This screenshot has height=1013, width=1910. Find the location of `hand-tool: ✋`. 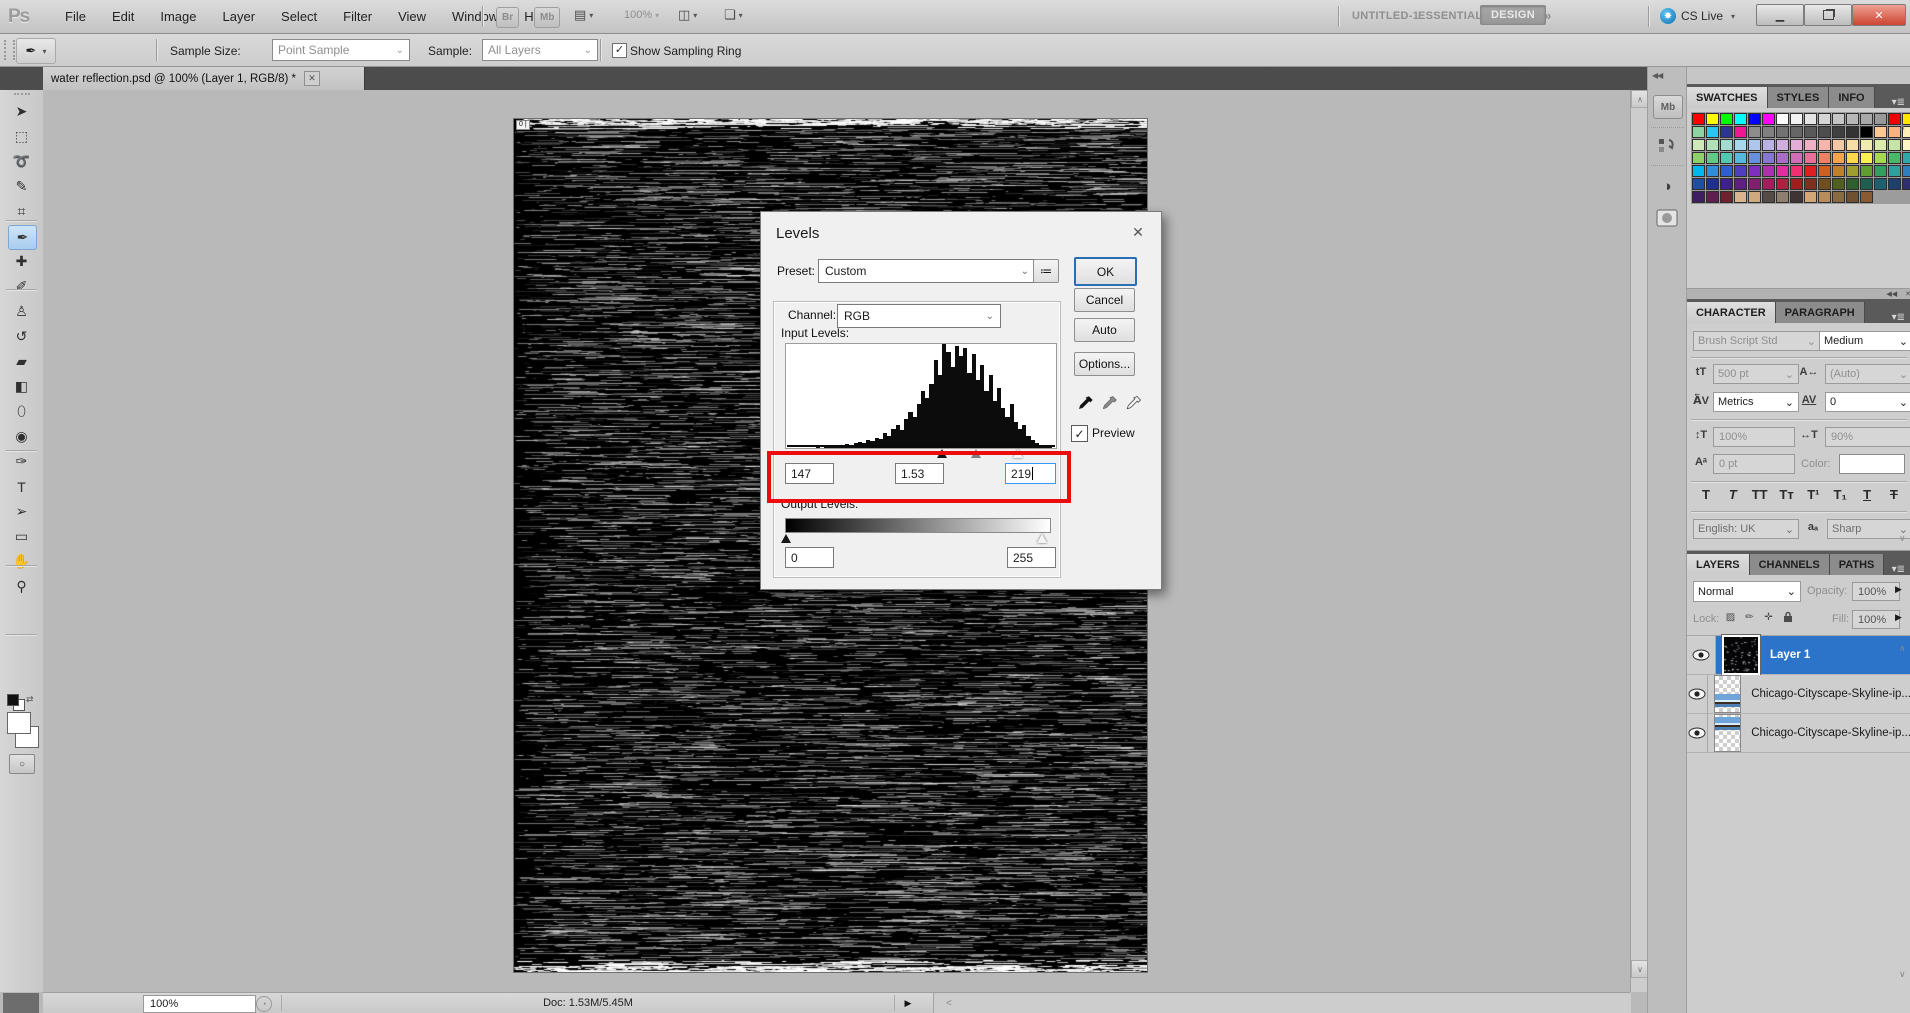

hand-tool: ✋ is located at coordinates (21, 561).